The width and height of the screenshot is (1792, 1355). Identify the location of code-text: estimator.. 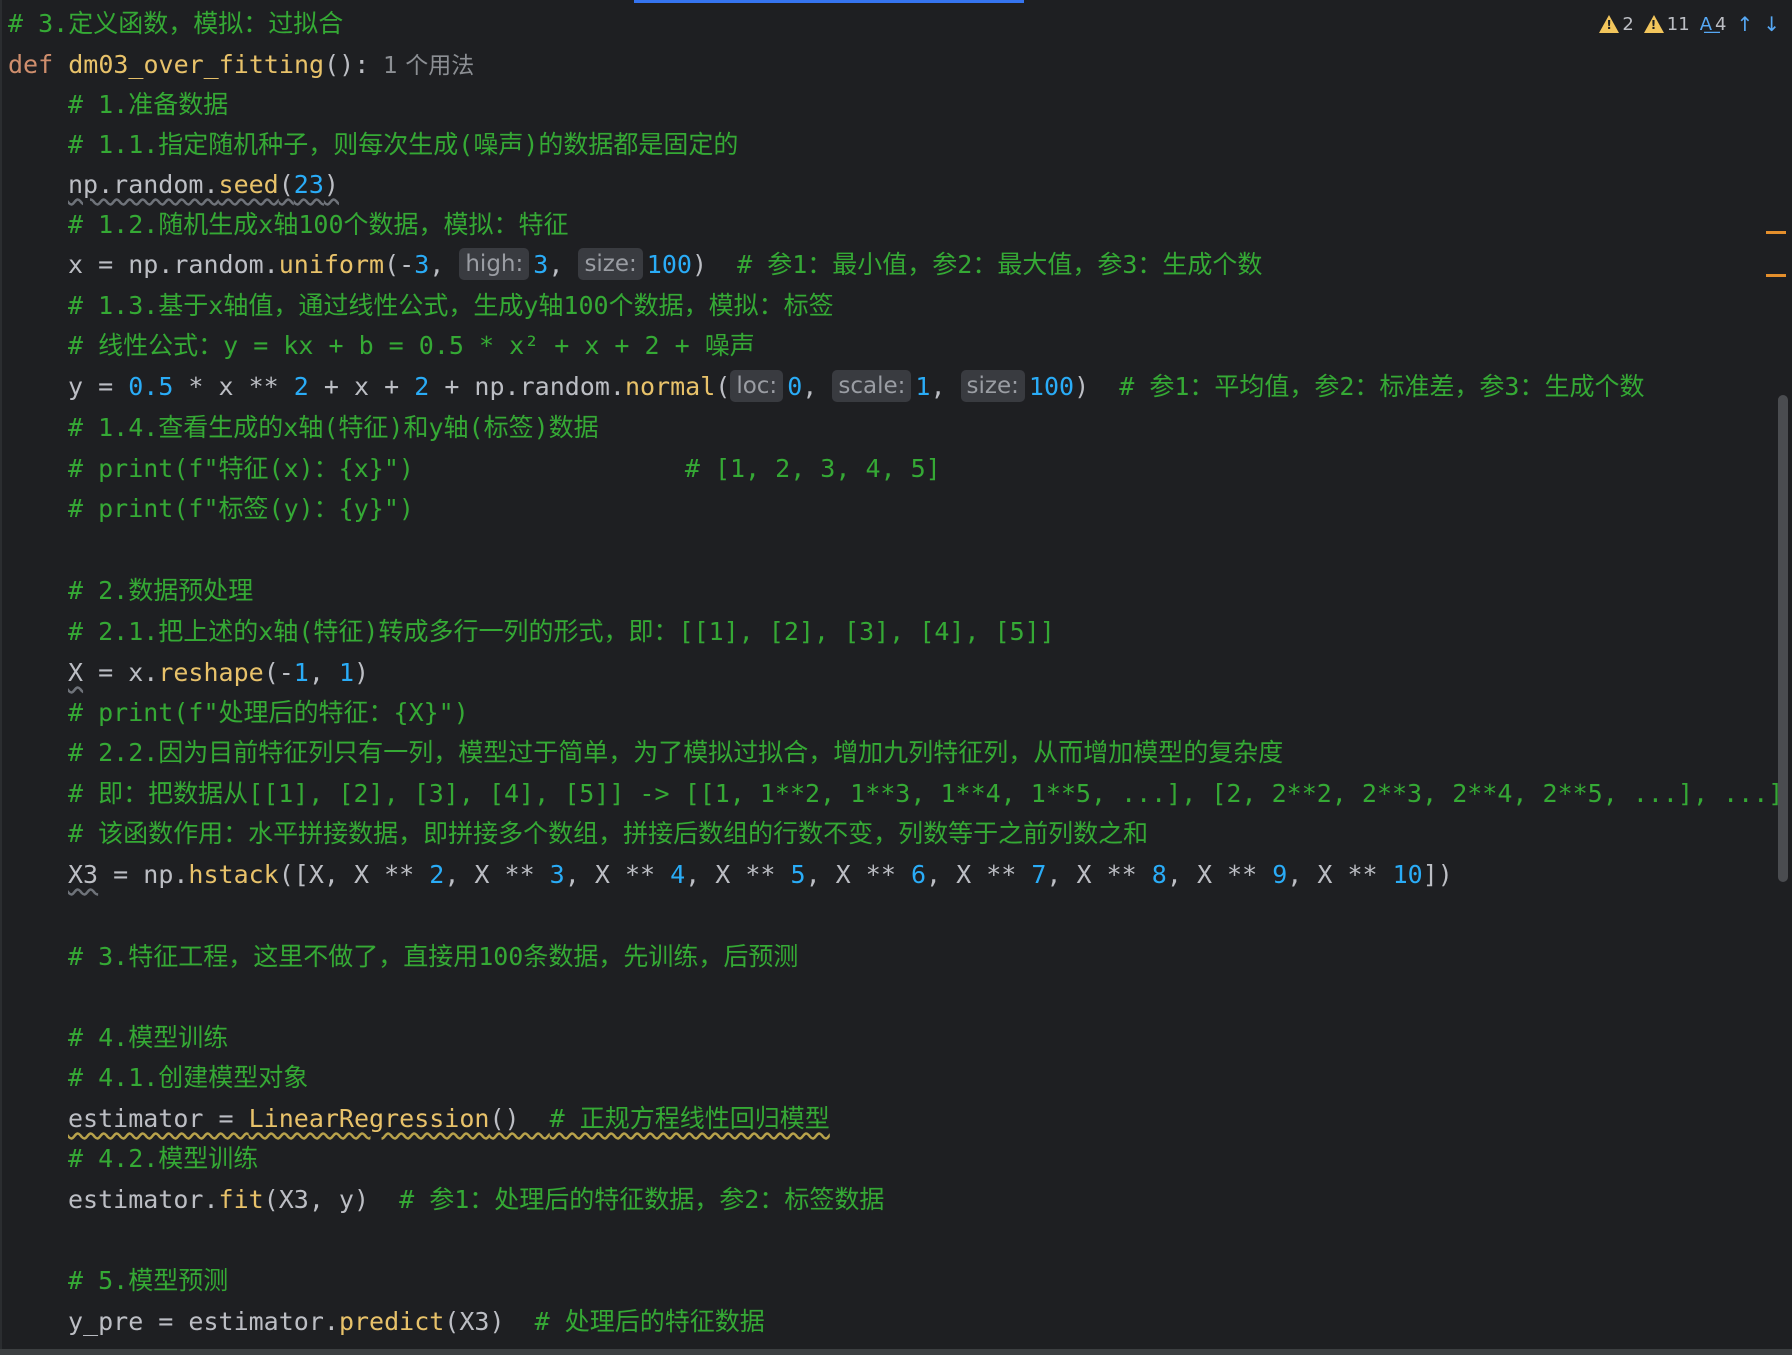
(143, 1199).